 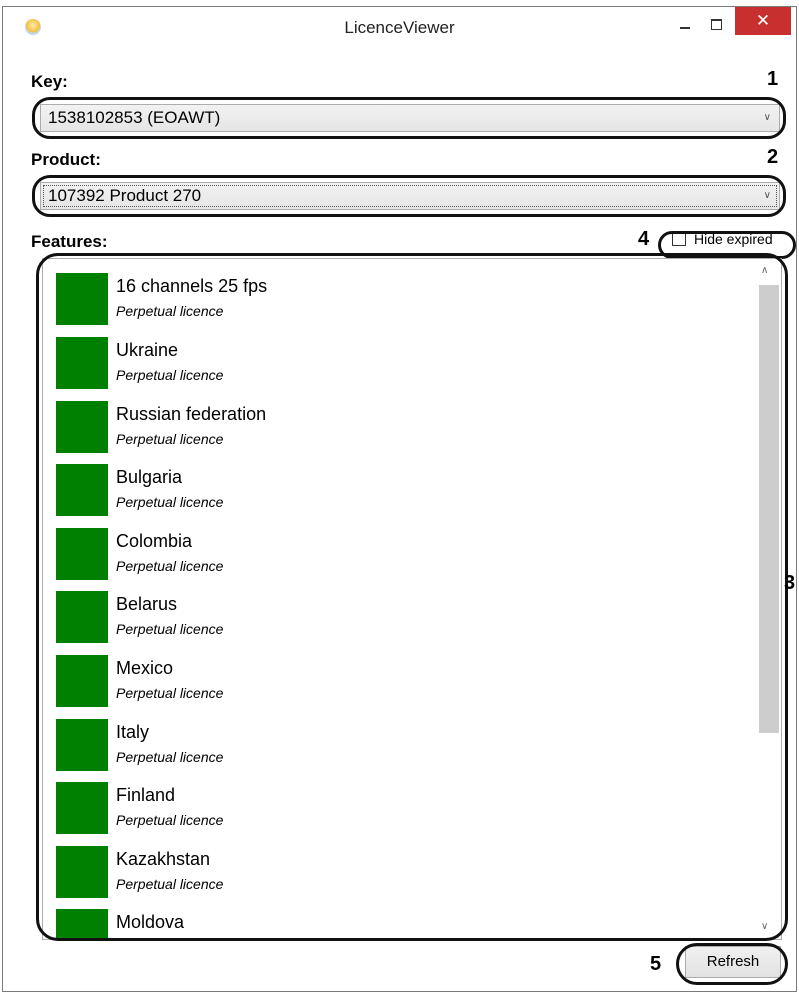 What do you see at coordinates (410, 118) in the screenshot?
I see `key-dropdown: 1538102853 (EOAWT) ∨` at bounding box center [410, 118].